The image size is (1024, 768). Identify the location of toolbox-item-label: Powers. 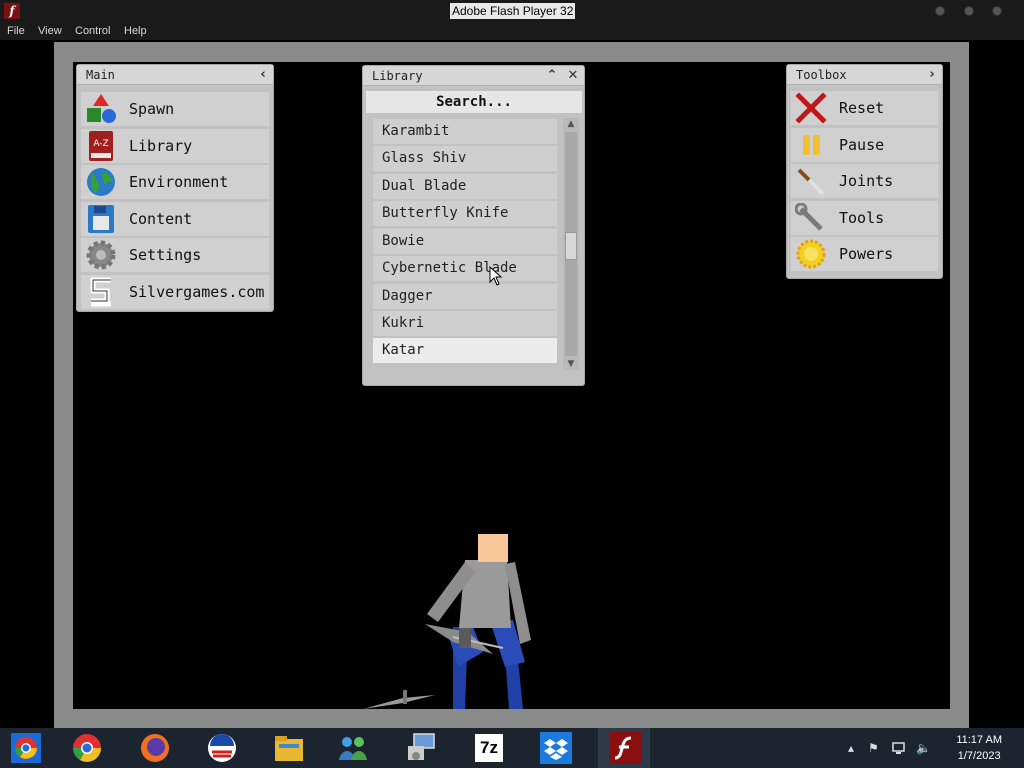
(866, 254).